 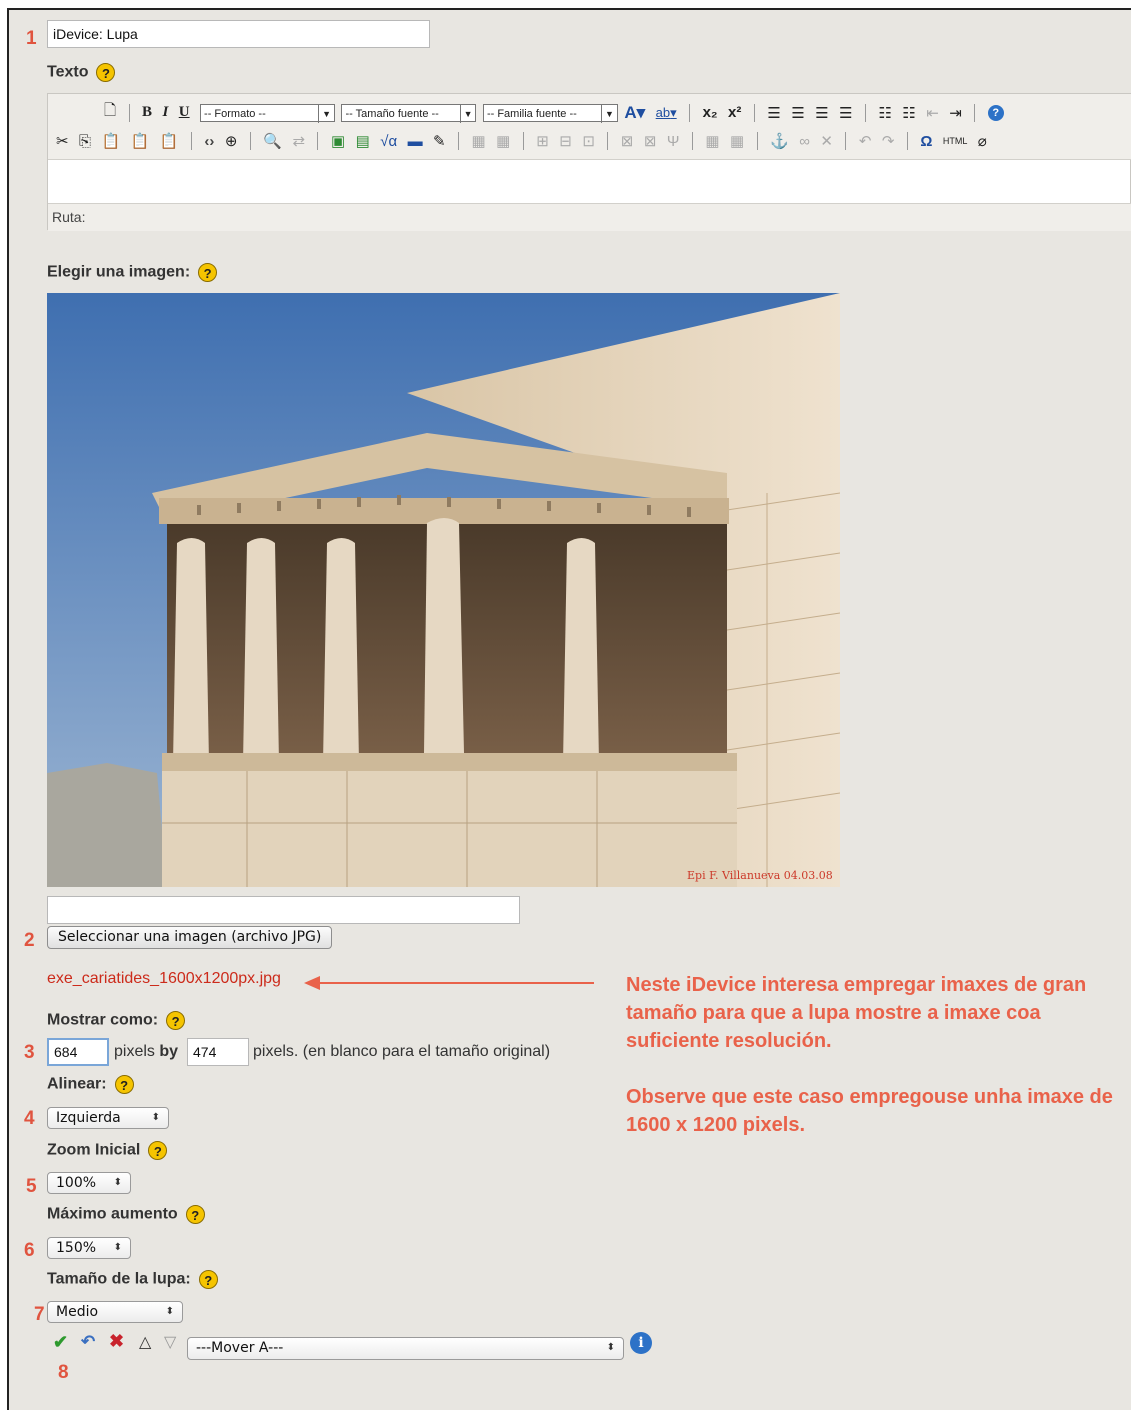 I want to click on table-insert-icon: ⊞, so click(x=542, y=141).